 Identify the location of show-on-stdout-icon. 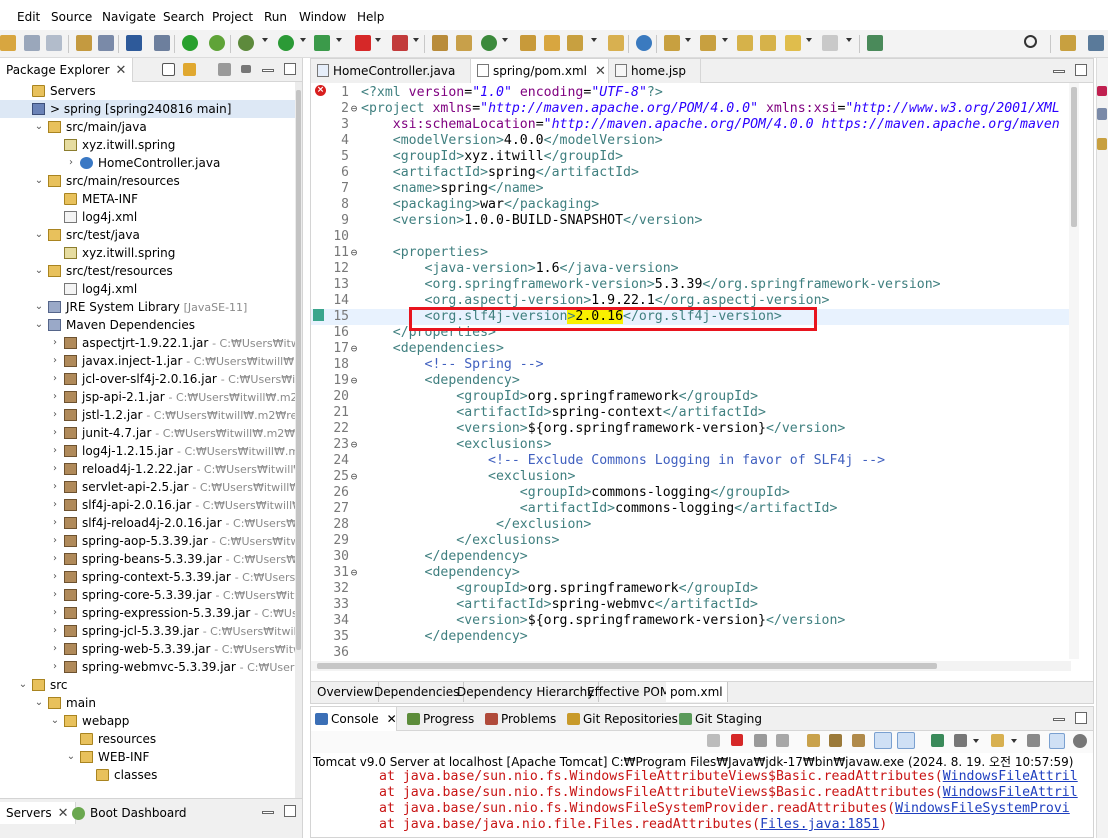
(883, 740).